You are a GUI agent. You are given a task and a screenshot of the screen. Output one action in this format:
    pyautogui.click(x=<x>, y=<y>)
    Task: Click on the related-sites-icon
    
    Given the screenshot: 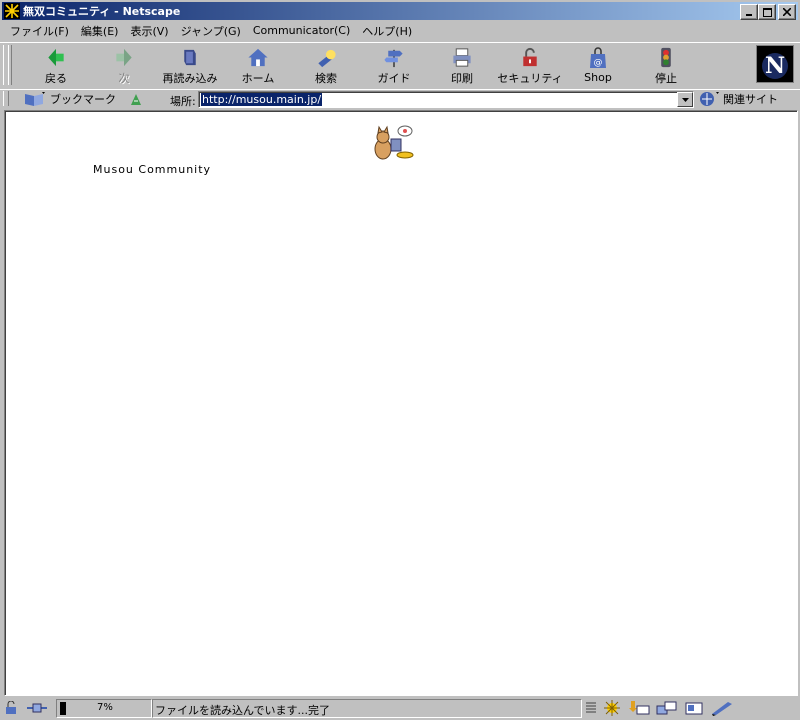 What is the action you would take?
    pyautogui.click(x=709, y=99)
    